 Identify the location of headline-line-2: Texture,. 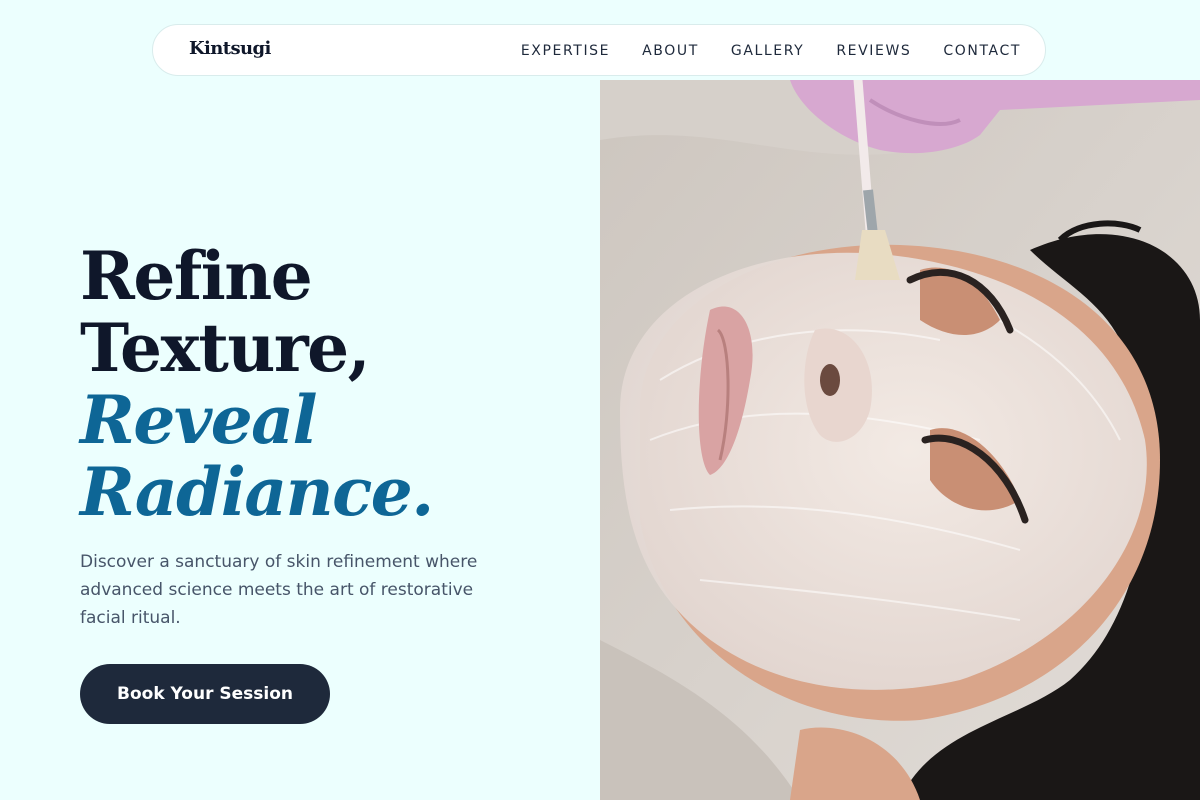
(225, 348).